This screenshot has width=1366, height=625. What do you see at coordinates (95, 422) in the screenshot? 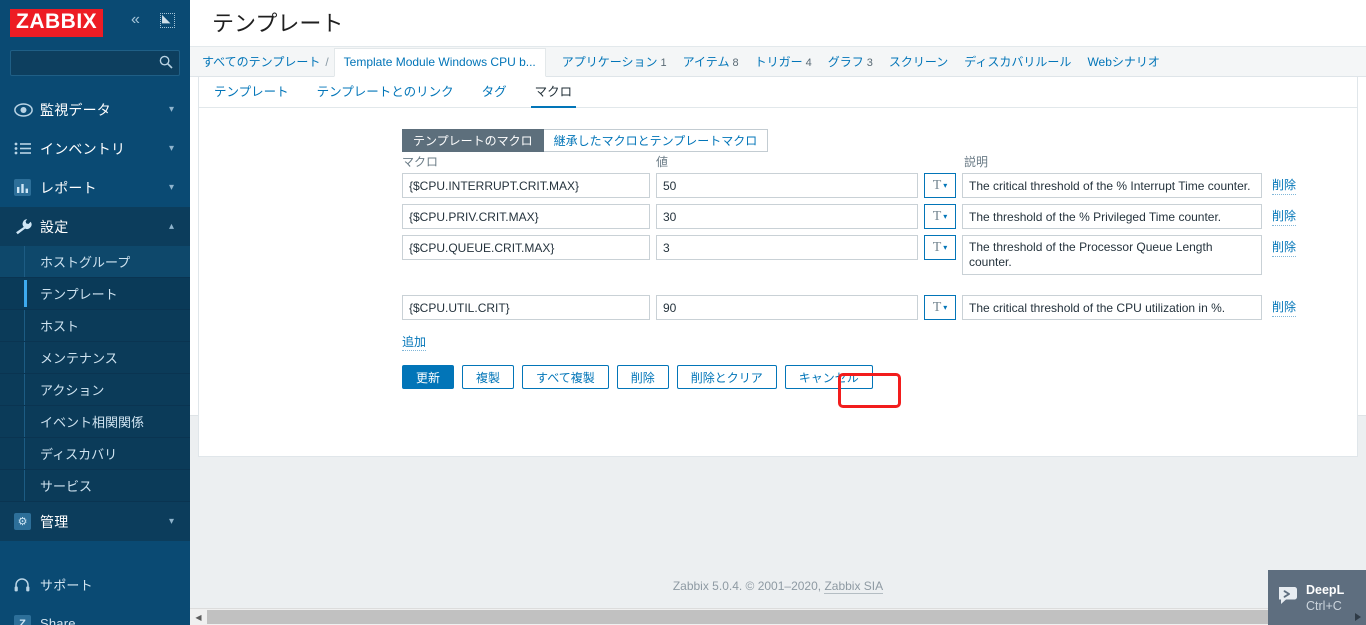
I see `sidebar-item-event-correlation: イベント相関関係` at bounding box center [95, 422].